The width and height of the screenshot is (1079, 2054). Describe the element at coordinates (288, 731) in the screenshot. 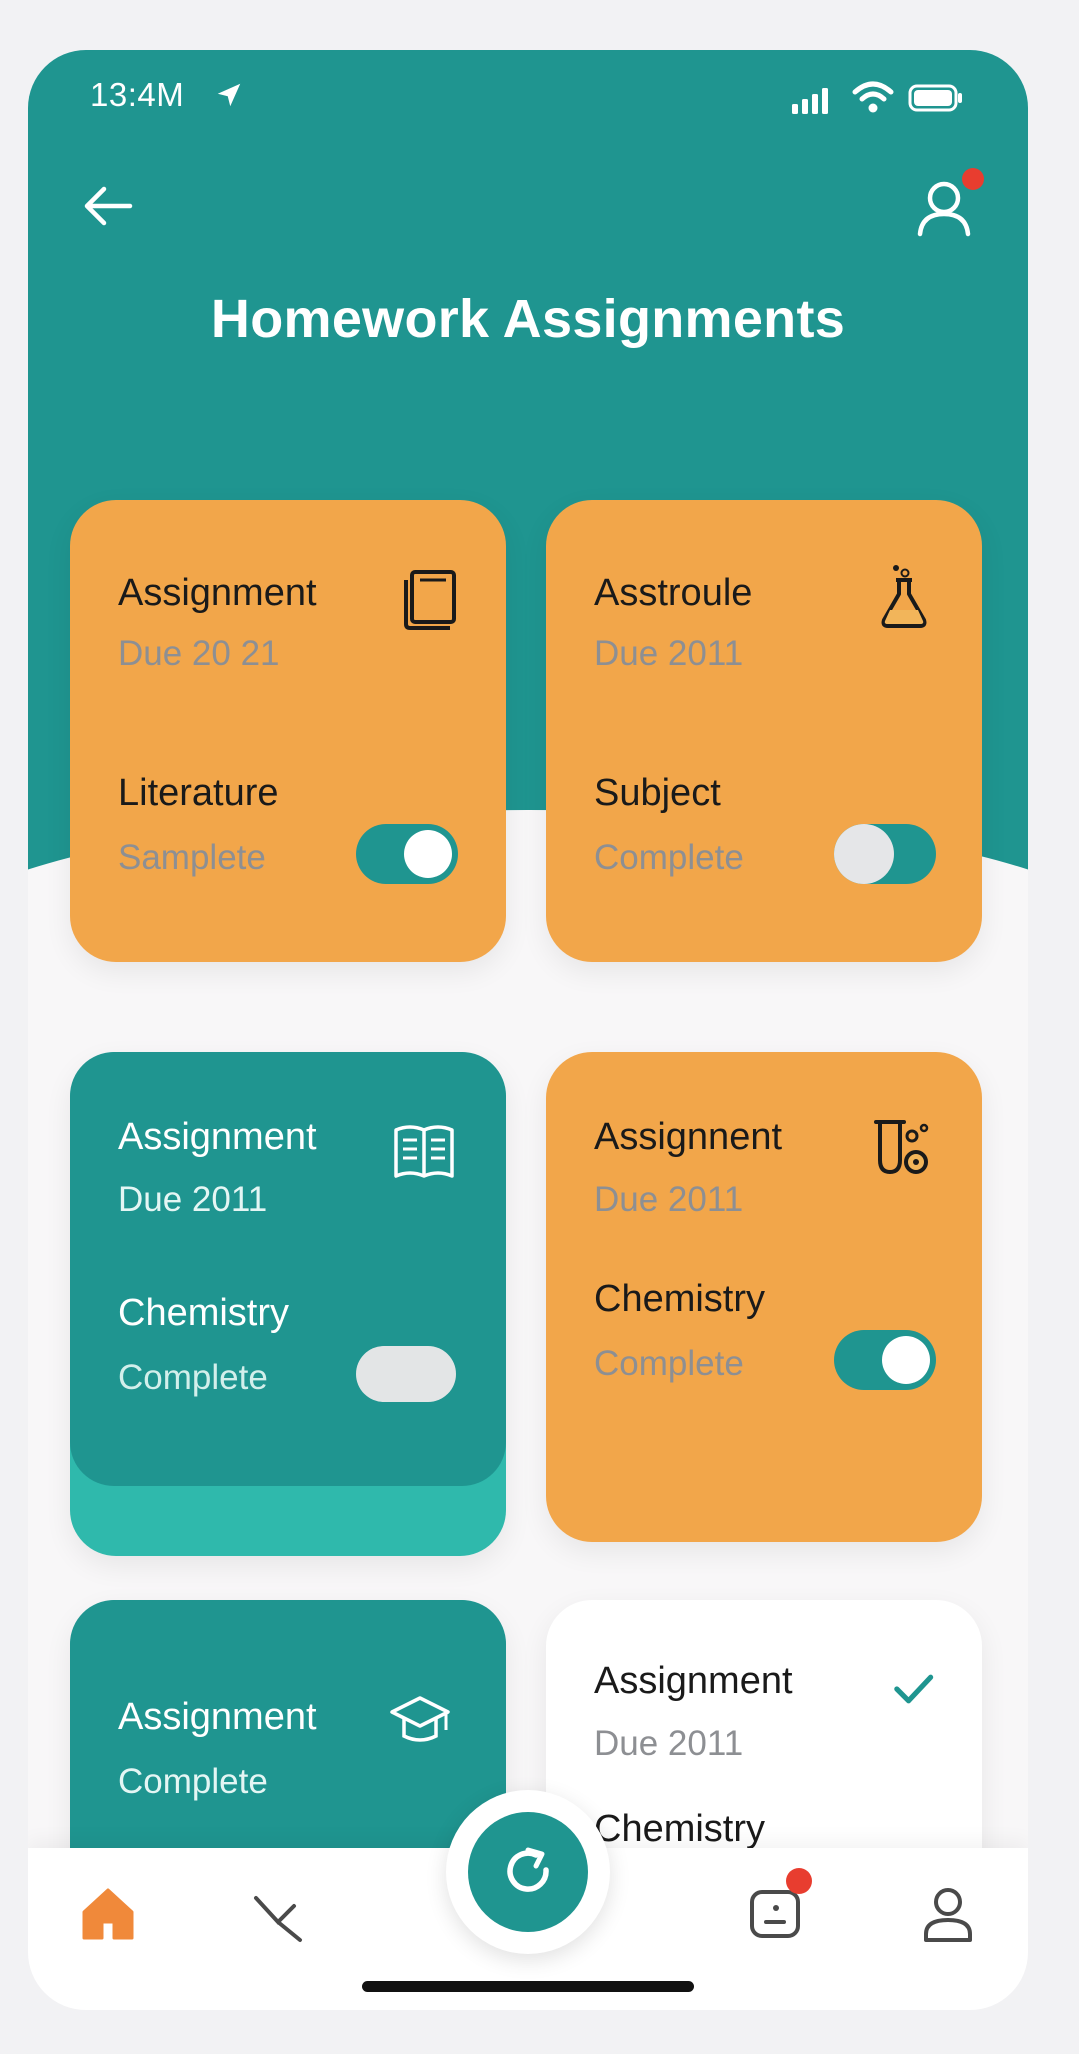

I see `assignment-card: Assignment Due 20 21 Literature Samplete` at that location.